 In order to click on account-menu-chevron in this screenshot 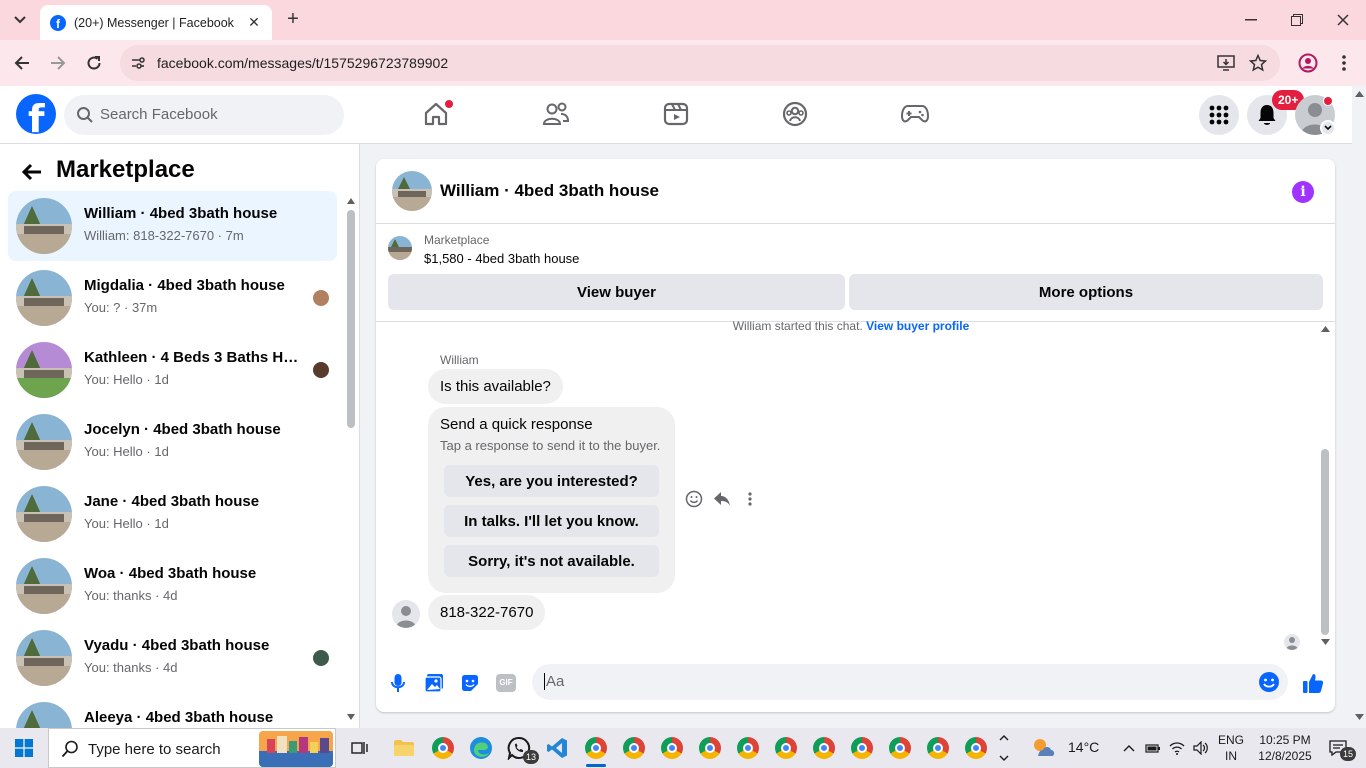, I will do `click(1328, 128)`.